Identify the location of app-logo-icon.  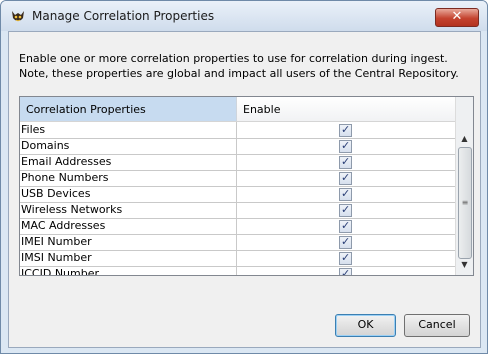
(18, 16).